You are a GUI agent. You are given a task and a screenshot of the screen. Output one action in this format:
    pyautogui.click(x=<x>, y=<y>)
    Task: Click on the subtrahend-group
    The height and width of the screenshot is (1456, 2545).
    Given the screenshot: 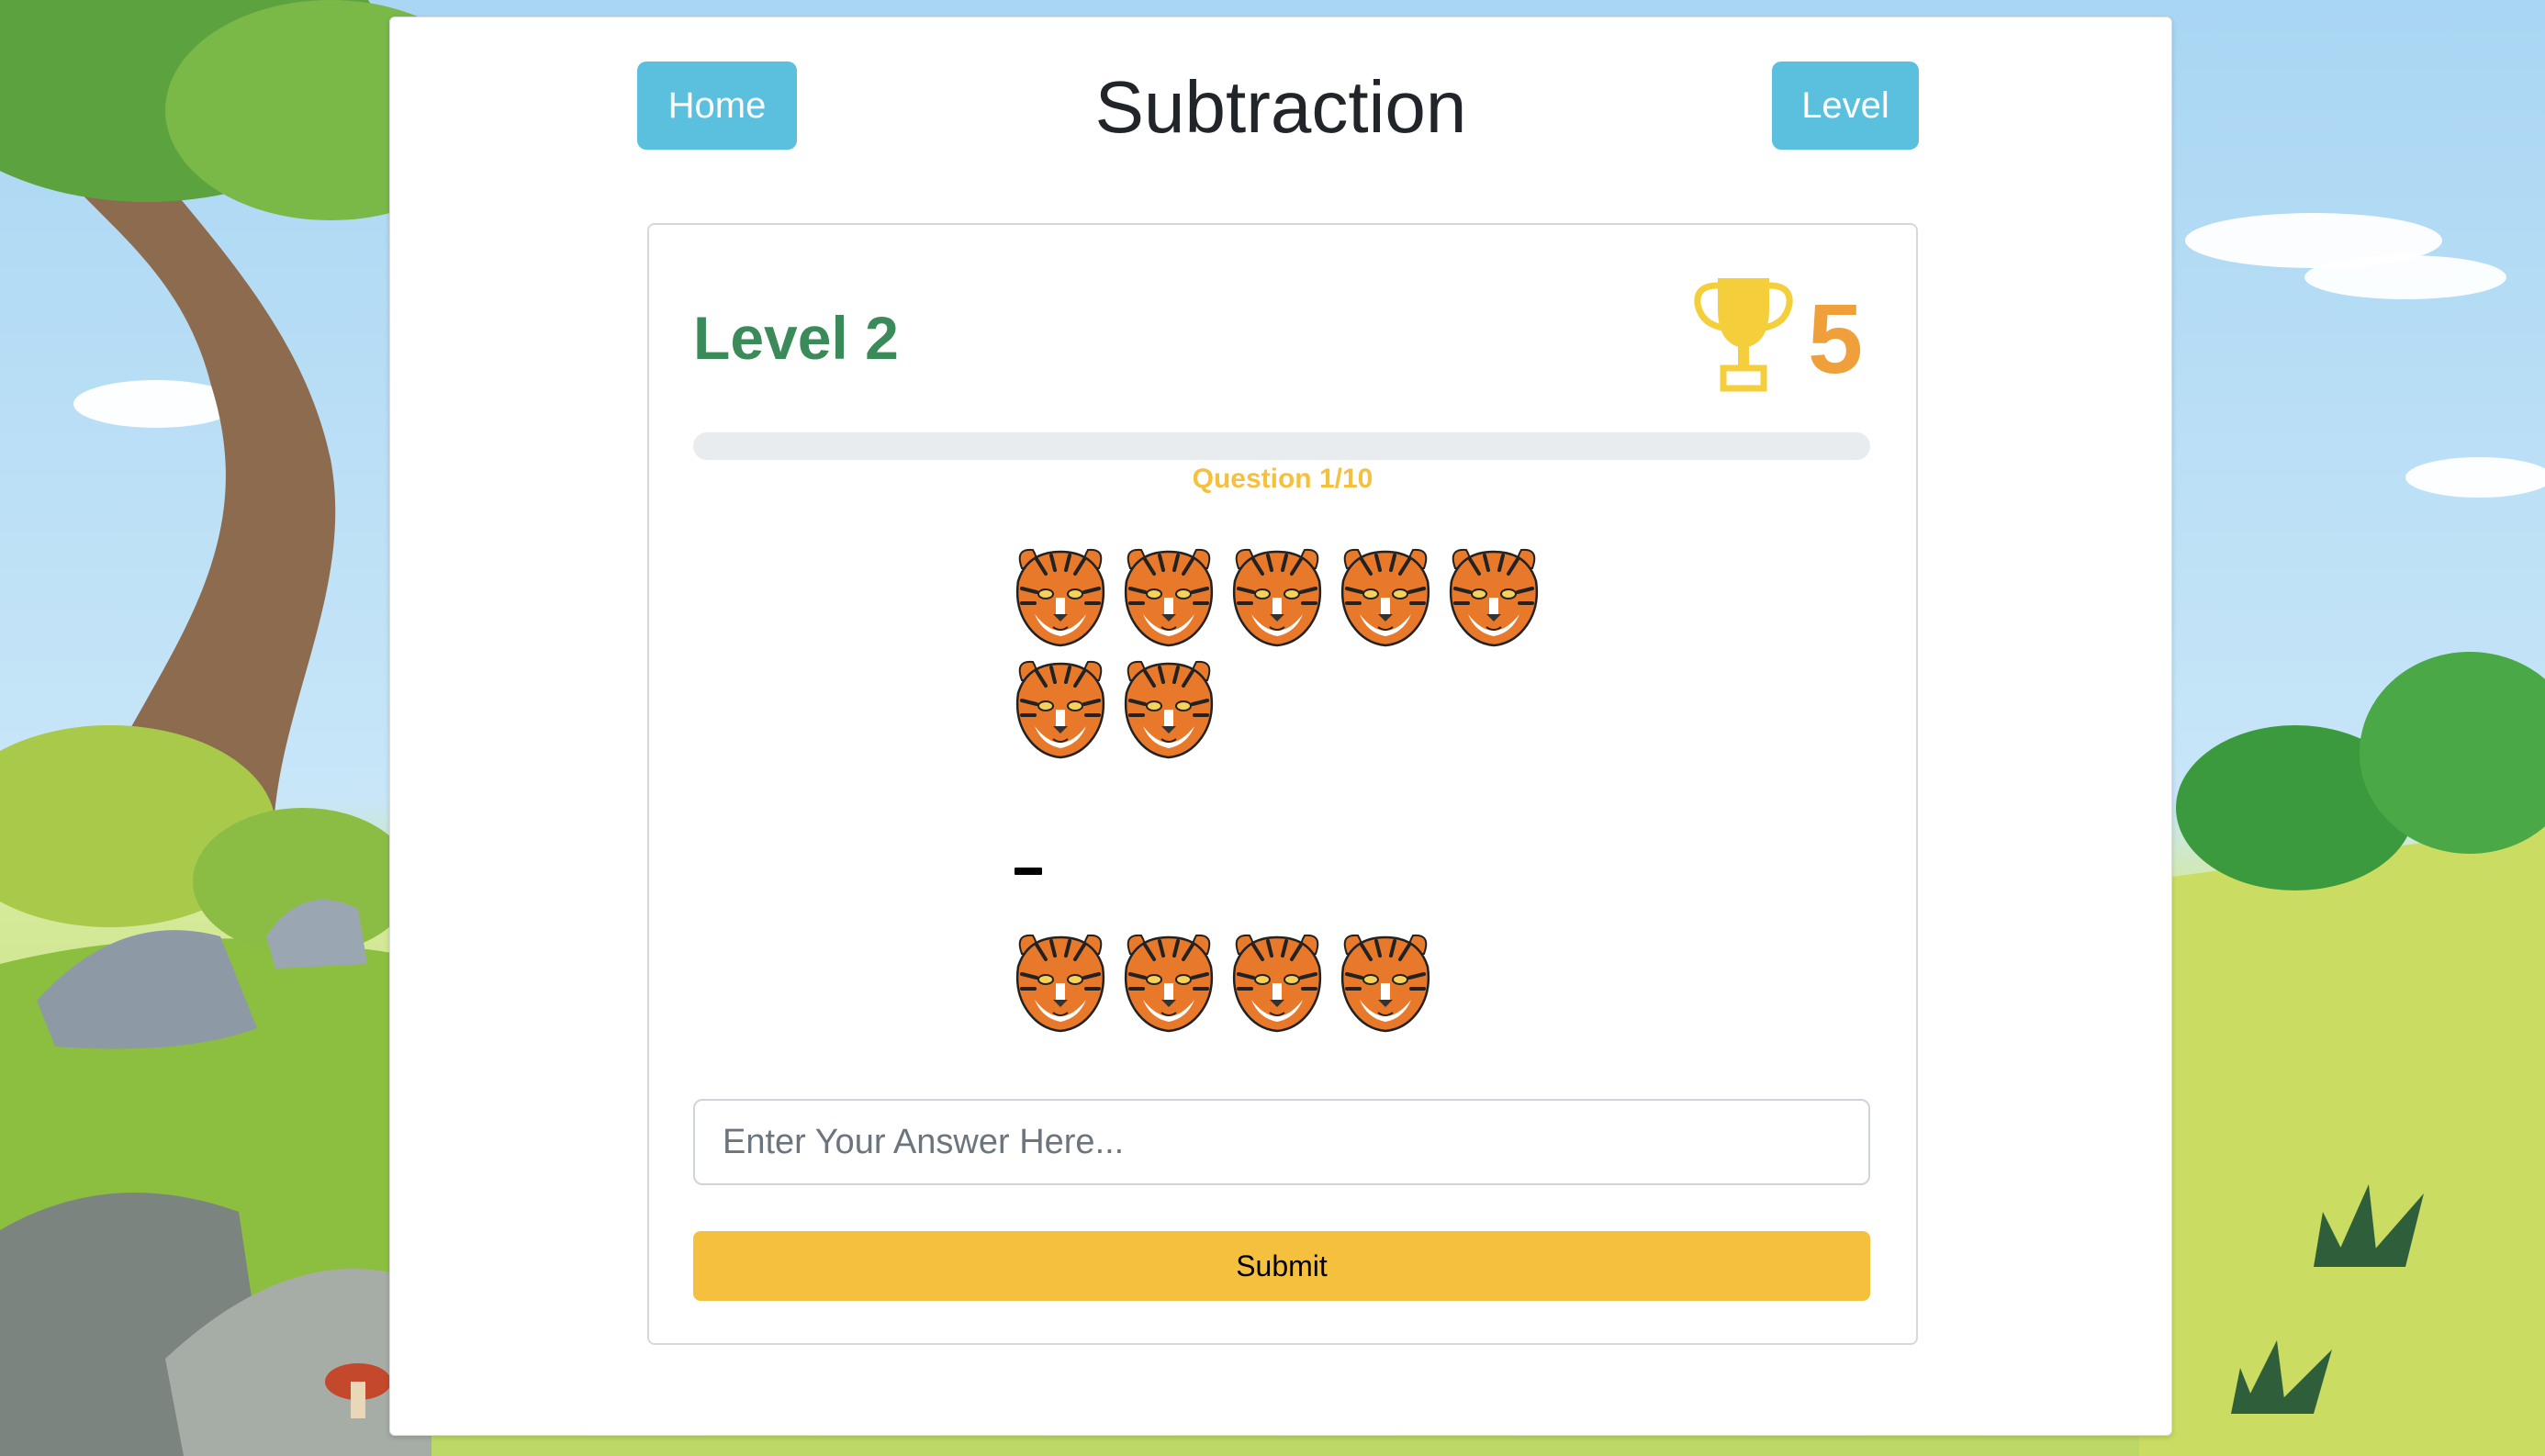 What is the action you would take?
    pyautogui.click(x=1294, y=982)
    